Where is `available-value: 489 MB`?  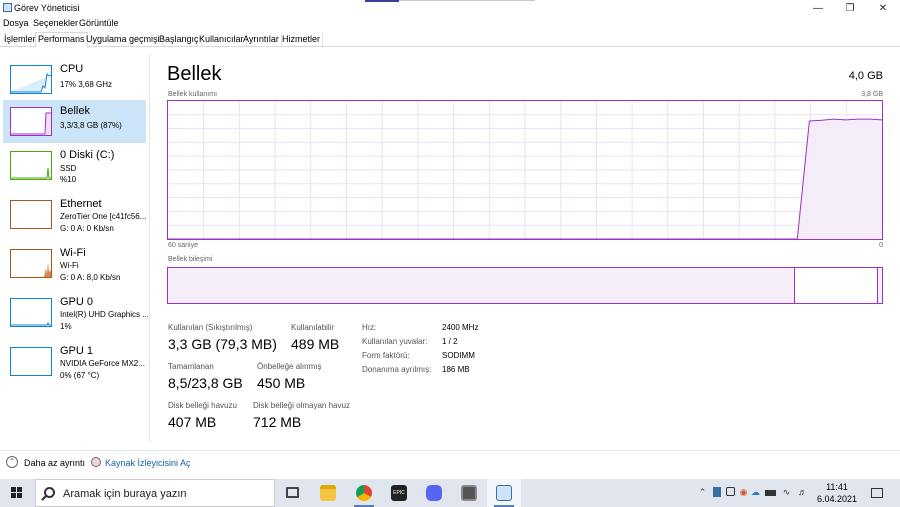 available-value: 489 MB is located at coordinates (315, 344).